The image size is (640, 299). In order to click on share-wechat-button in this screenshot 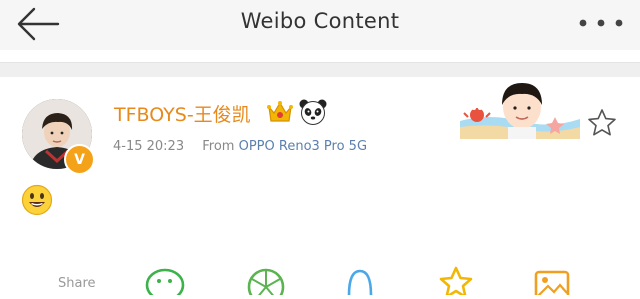, I will do `click(167, 282)`.